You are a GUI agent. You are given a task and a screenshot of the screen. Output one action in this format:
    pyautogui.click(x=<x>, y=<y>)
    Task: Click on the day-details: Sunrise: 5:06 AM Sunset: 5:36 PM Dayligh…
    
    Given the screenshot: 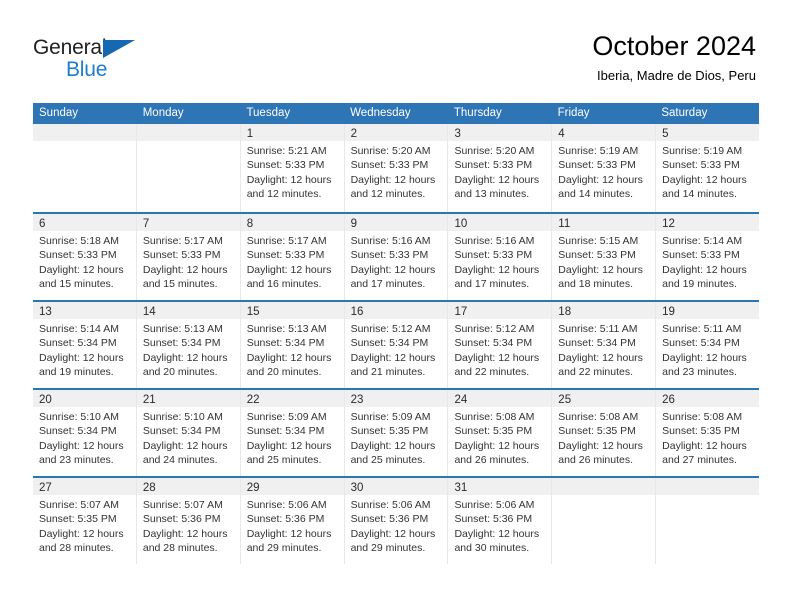 What is the action you would take?
    pyautogui.click(x=499, y=525)
    